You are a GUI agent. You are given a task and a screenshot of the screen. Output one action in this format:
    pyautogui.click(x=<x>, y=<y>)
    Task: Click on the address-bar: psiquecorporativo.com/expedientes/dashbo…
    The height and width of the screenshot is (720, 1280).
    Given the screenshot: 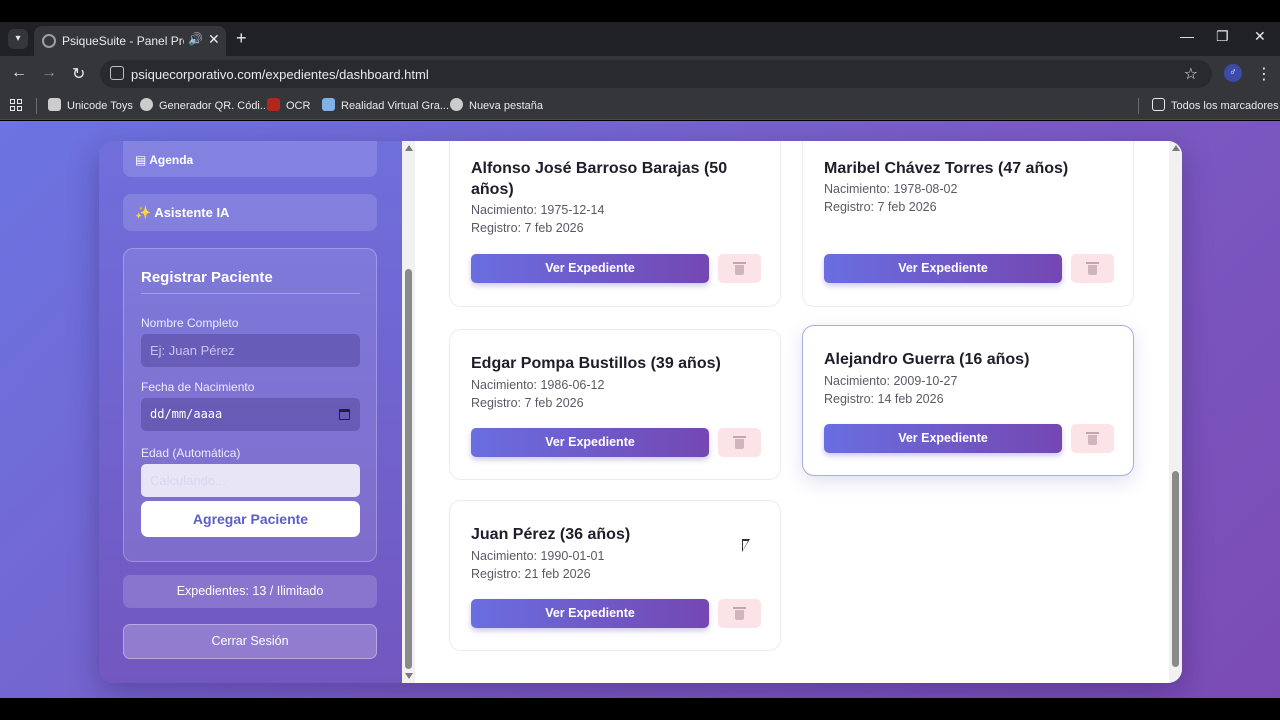 What is the action you would take?
    pyautogui.click(x=656, y=74)
    